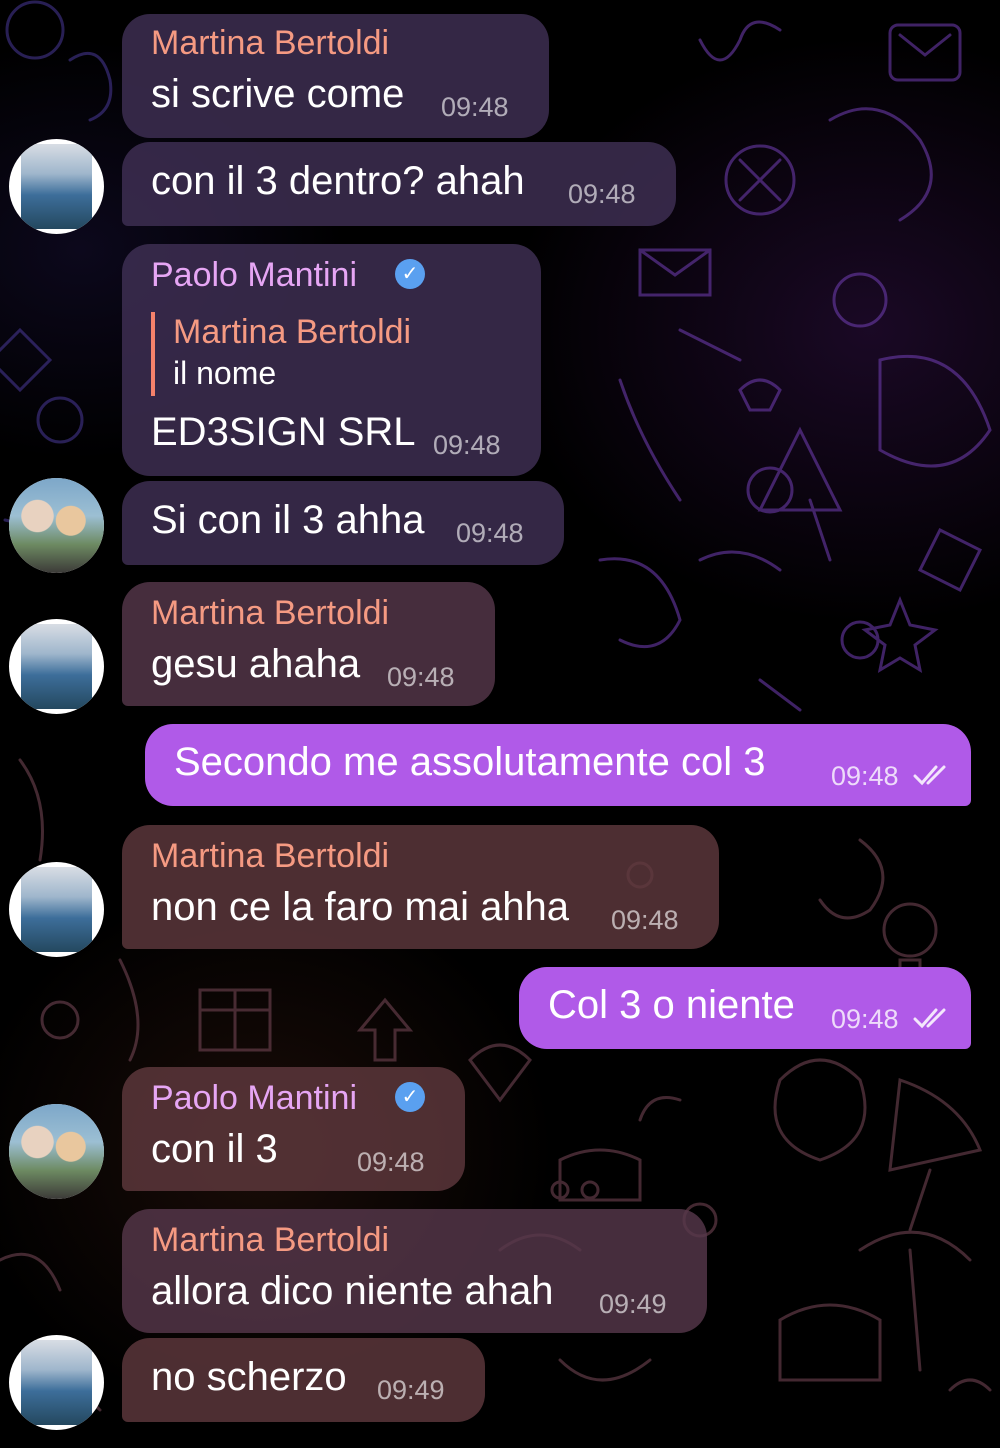 Image resolution: width=1000 pixels, height=1448 pixels. Describe the element at coordinates (225, 373) in the screenshot. I see `reply-text: il nome` at that location.